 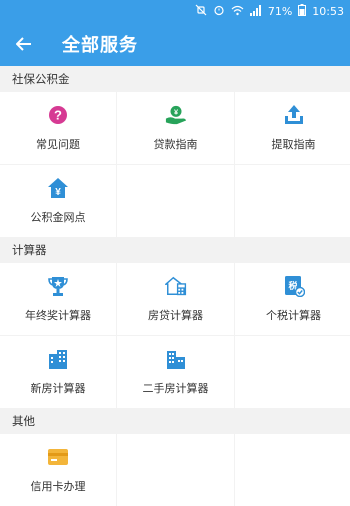 I want to click on back-arrow-icon, so click(x=23, y=44).